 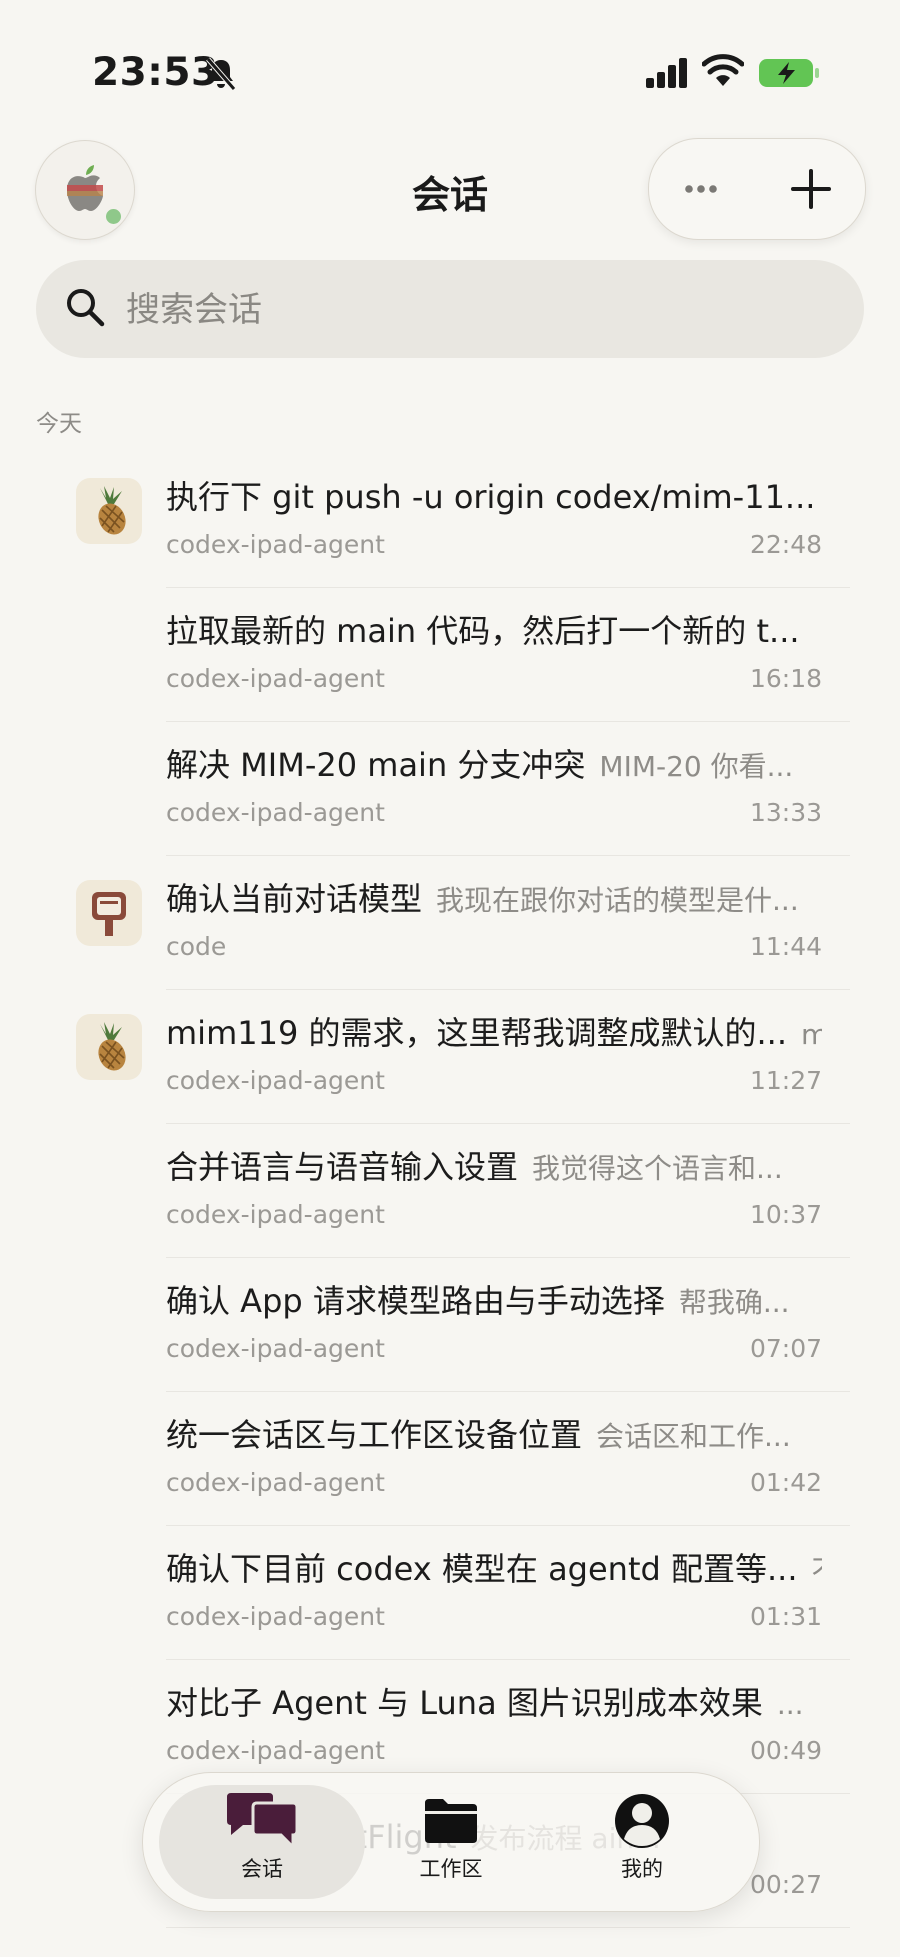 I want to click on mailbox-icon, so click(x=109, y=913).